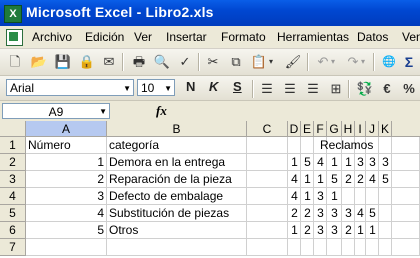  I want to click on menu-edicion: Edición, so click(104, 37).